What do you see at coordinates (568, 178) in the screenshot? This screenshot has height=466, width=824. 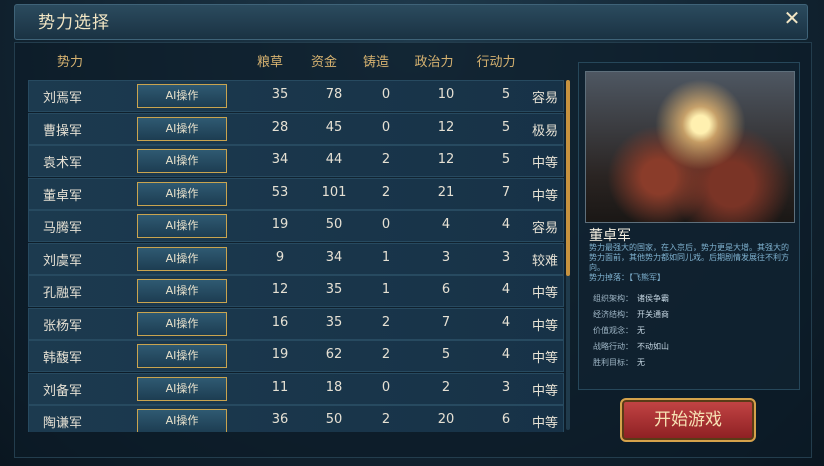 I see `scrollbar-thumb` at bounding box center [568, 178].